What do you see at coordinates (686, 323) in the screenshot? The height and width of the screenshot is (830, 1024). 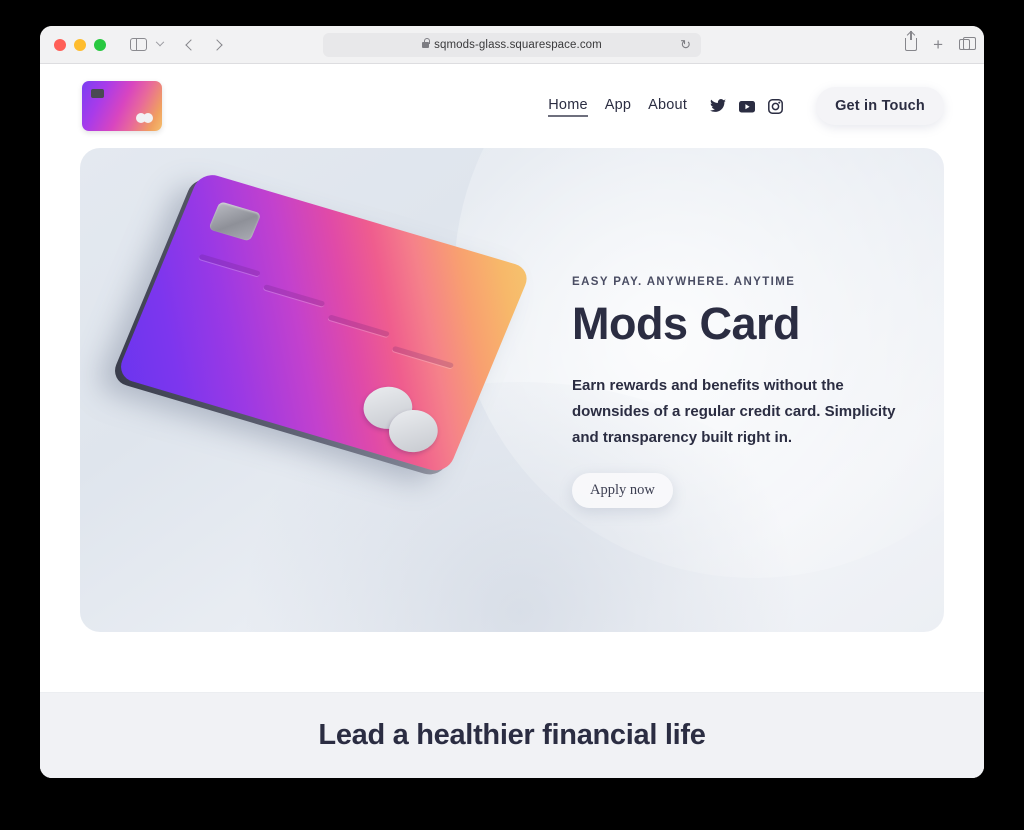 I see `hero-headline: Mods Card` at bounding box center [686, 323].